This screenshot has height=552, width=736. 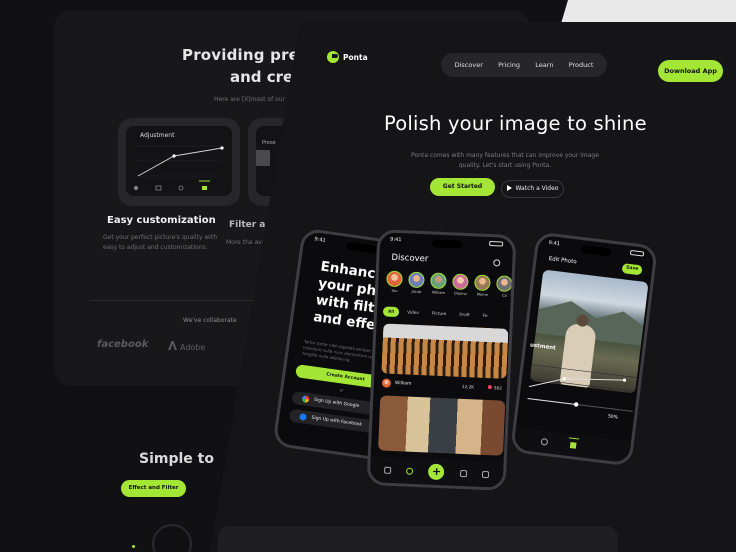 I want to click on story-avatar: Meme, so click(x=483, y=285).